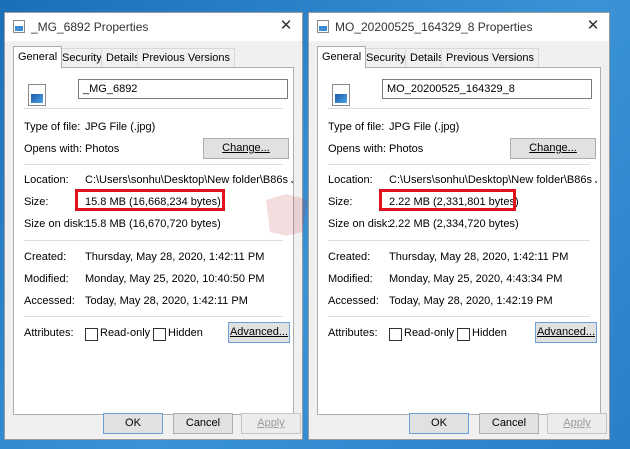  What do you see at coordinates (183, 89) in the screenshot?
I see `file-name-field: _MG_6892` at bounding box center [183, 89].